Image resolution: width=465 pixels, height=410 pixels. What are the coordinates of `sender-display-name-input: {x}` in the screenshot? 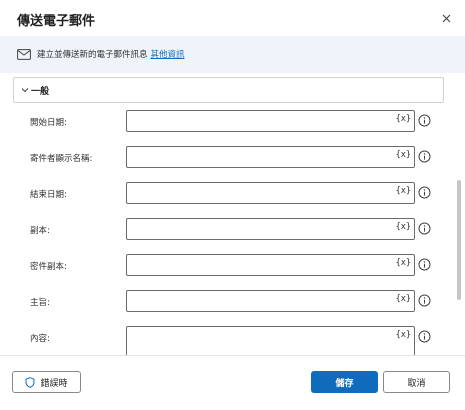 It's located at (270, 157).